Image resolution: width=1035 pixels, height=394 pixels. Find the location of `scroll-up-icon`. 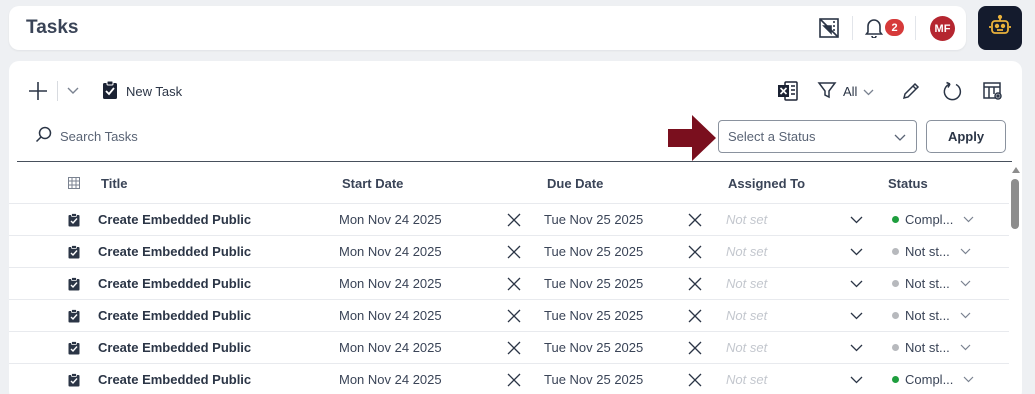

scroll-up-icon is located at coordinates (1016, 170).